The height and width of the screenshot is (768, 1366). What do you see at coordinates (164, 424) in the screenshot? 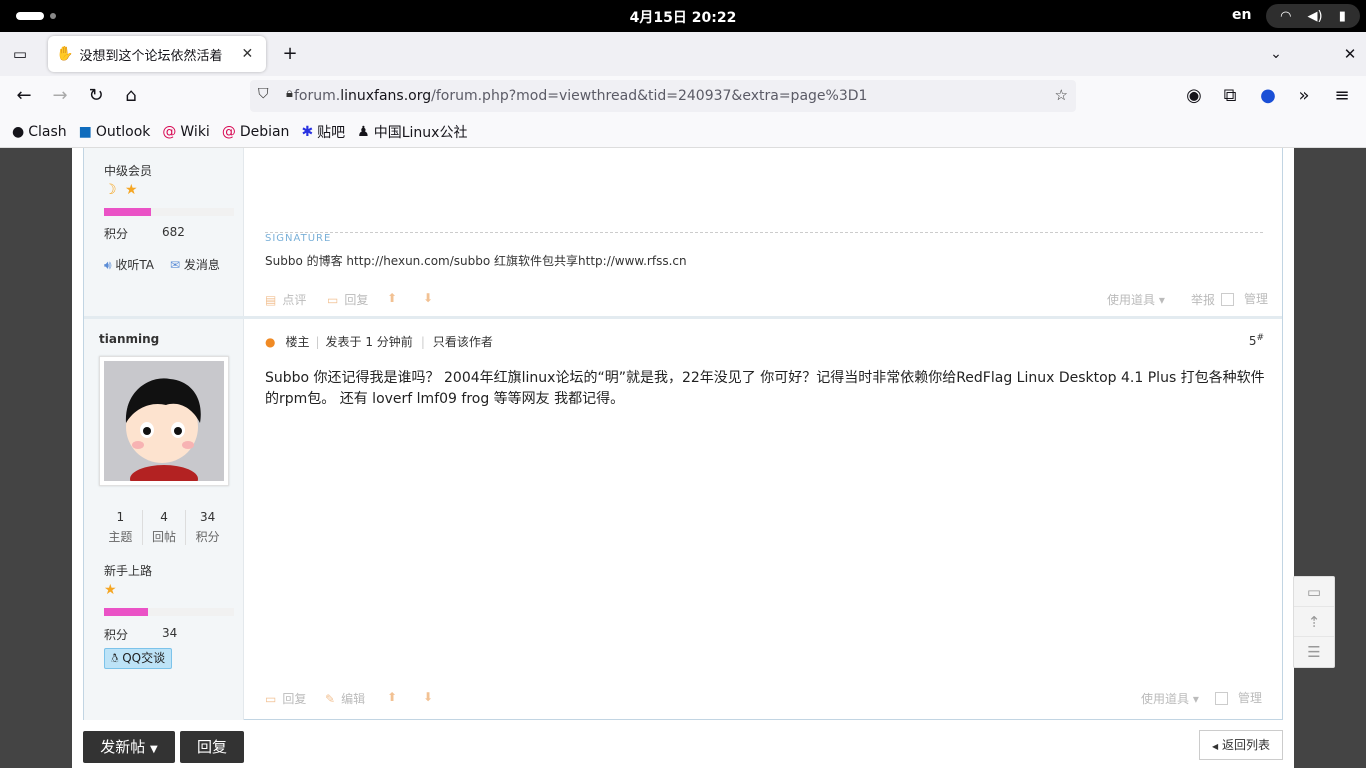
I see `avatar` at bounding box center [164, 424].